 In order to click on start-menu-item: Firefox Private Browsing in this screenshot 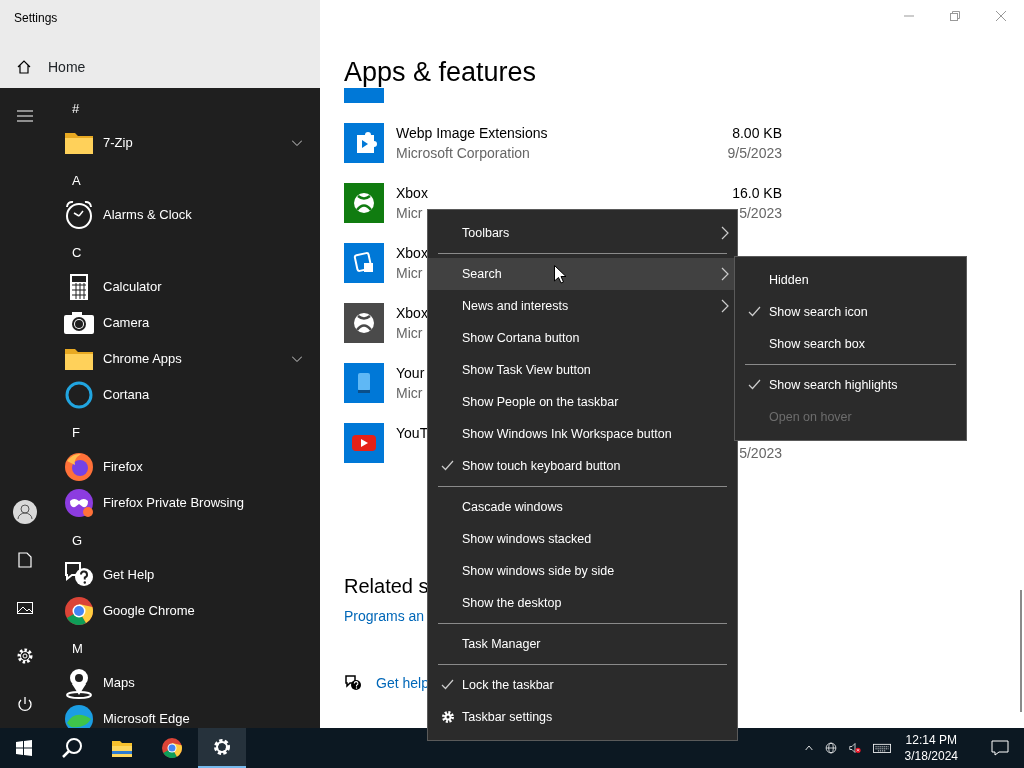, I will do `click(185, 503)`.